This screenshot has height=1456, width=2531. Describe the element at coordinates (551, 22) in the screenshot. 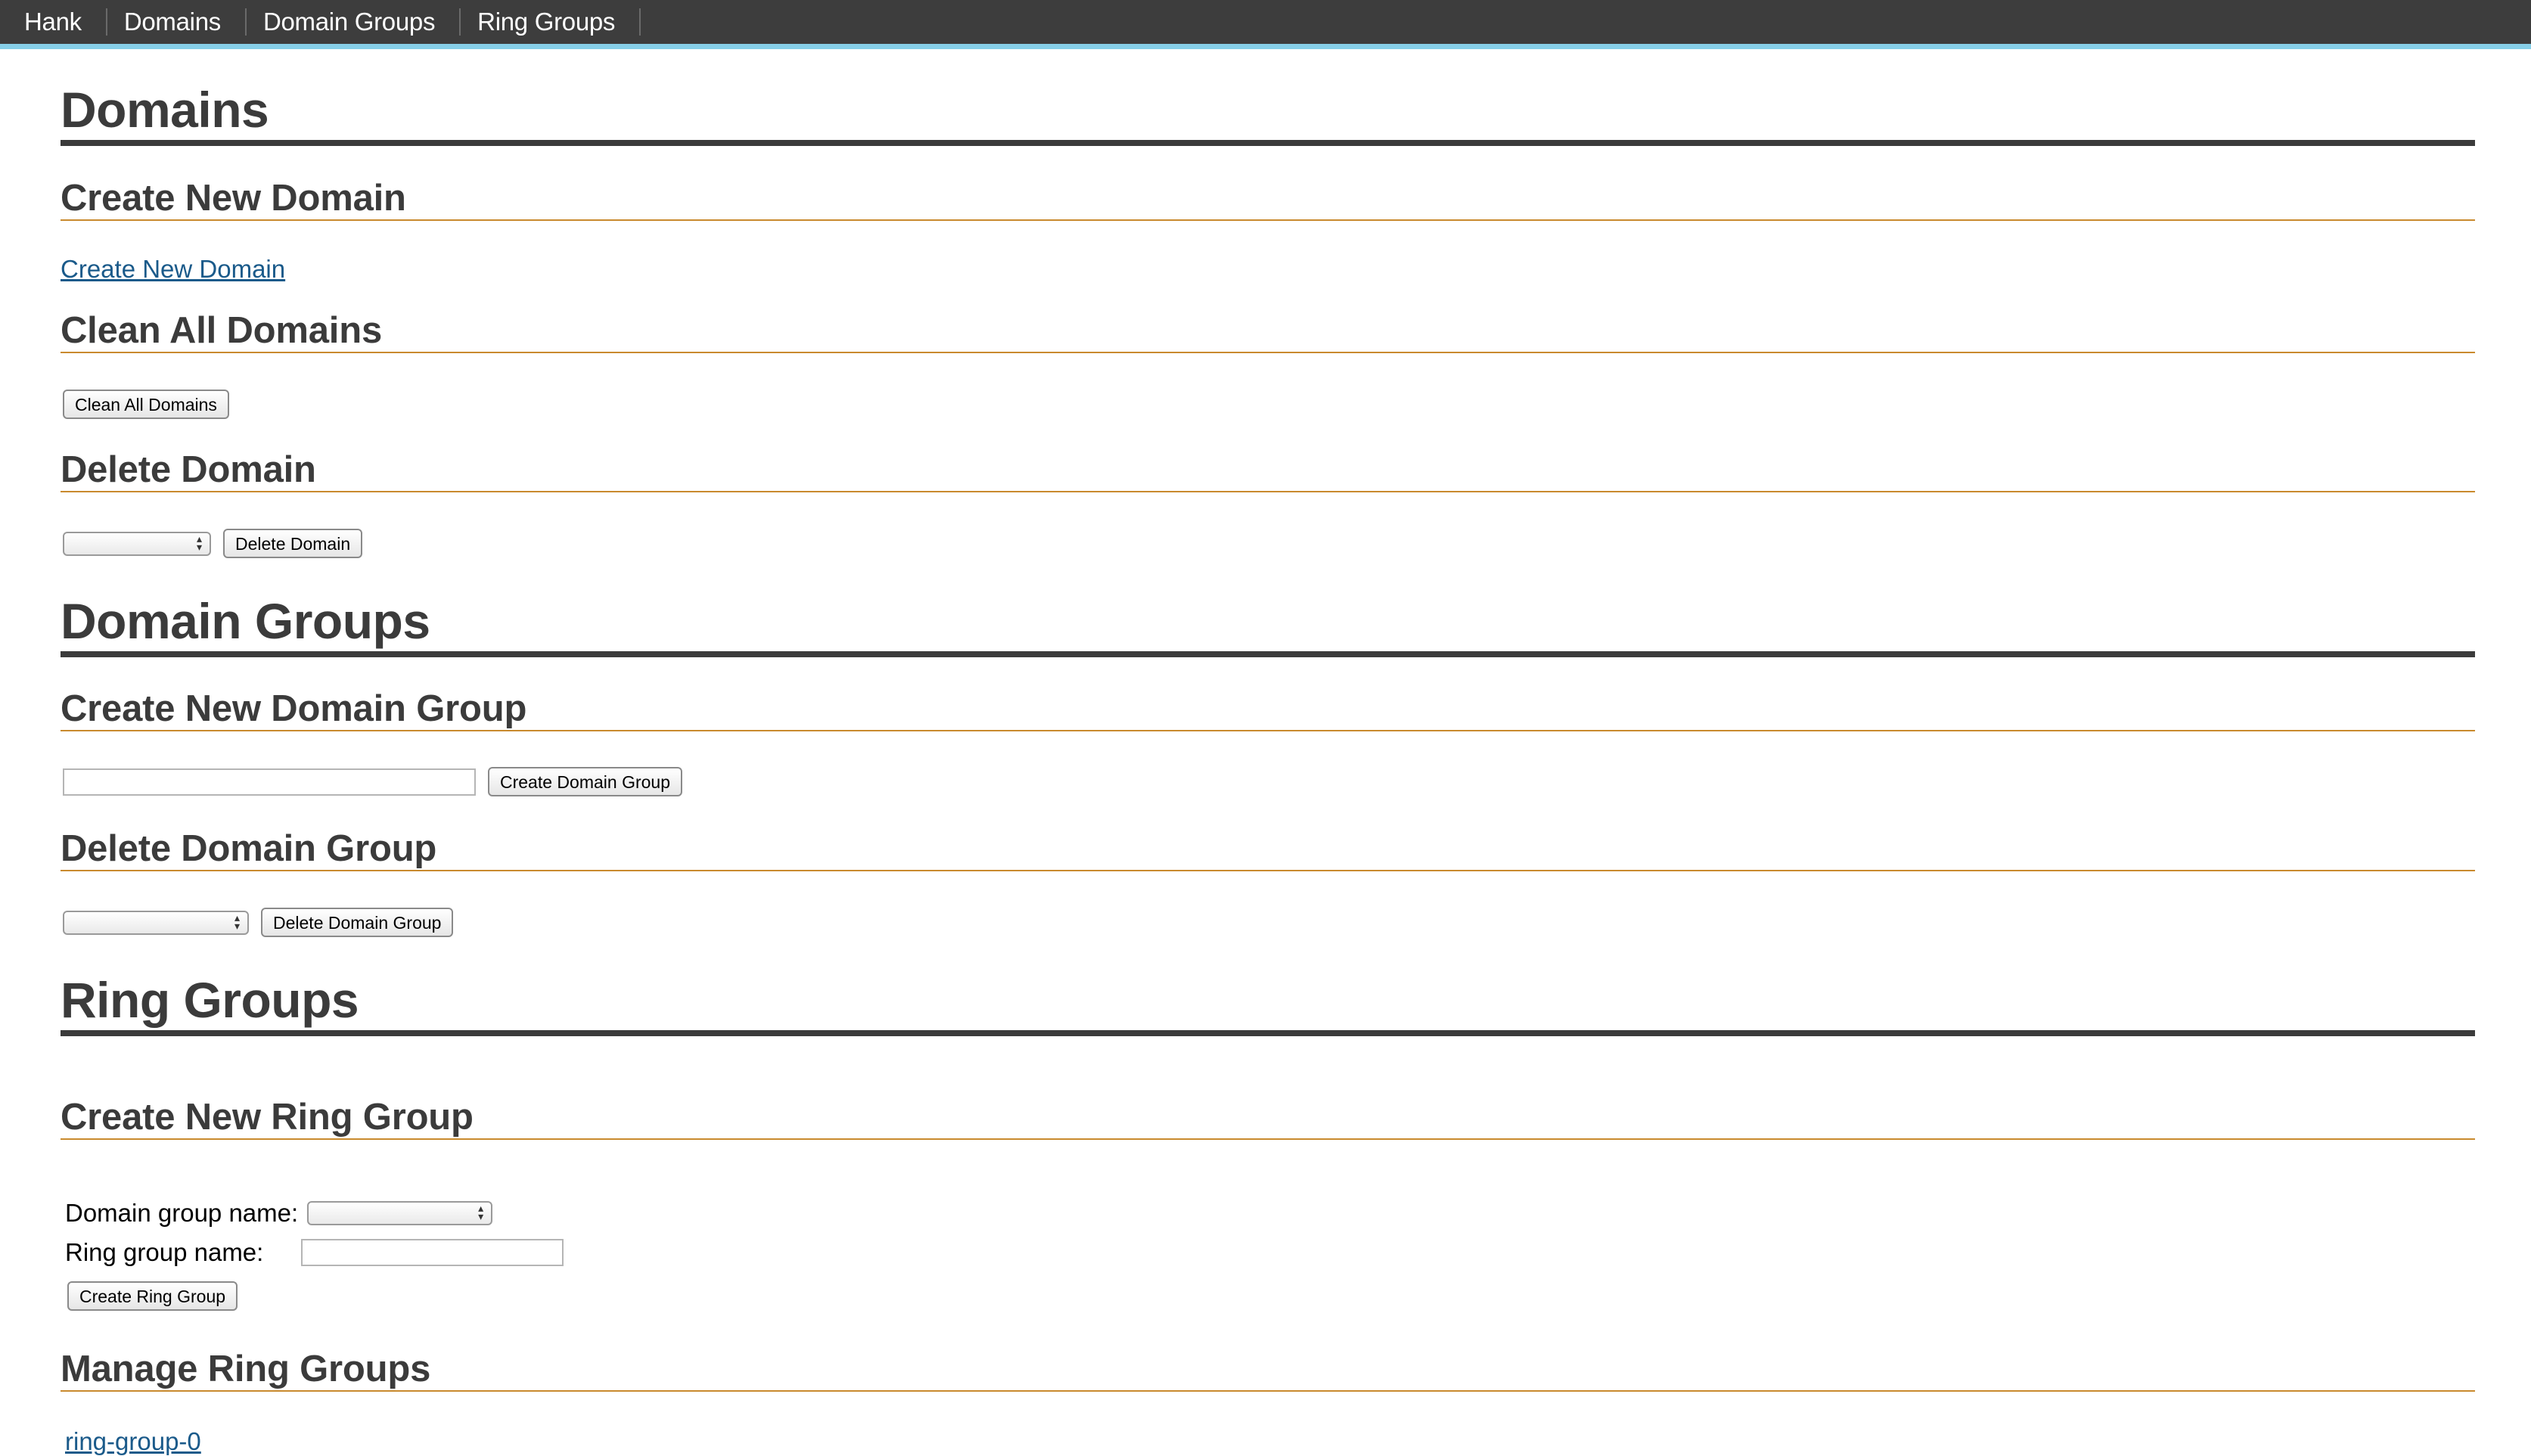

I see `nav-item-ring-groups: Ring Groups` at that location.